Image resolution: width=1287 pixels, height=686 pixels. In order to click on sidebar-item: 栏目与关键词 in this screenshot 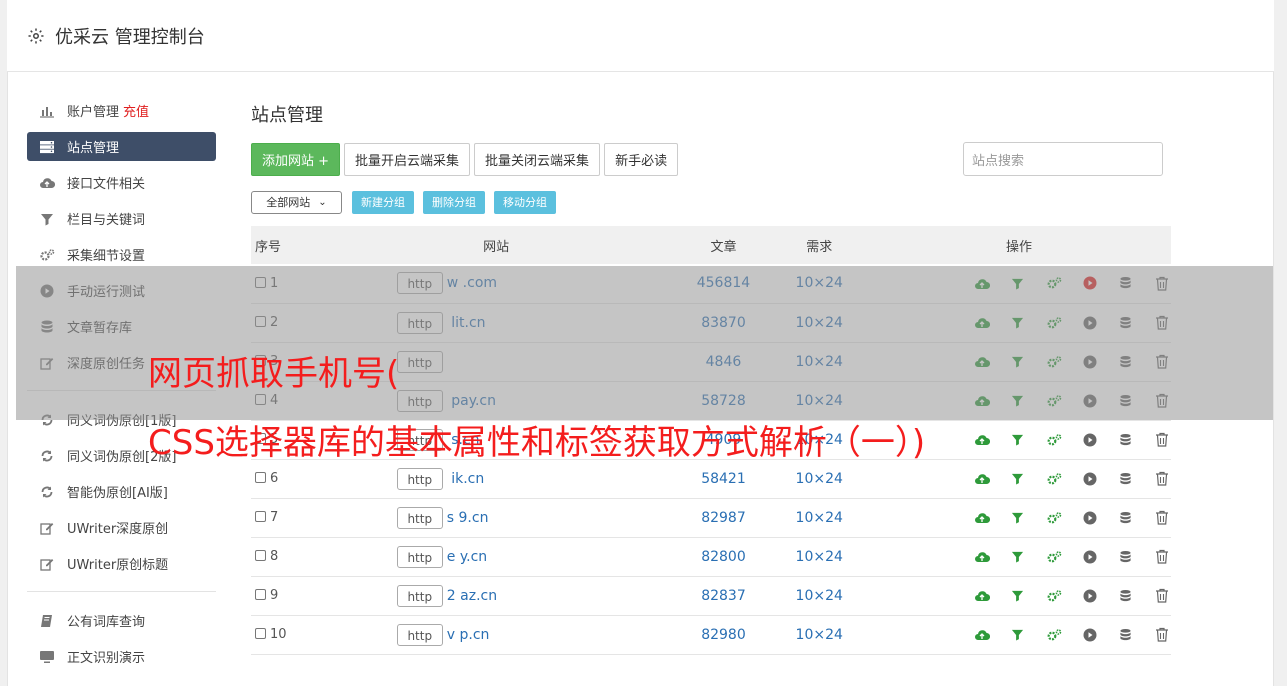, I will do `click(121, 218)`.